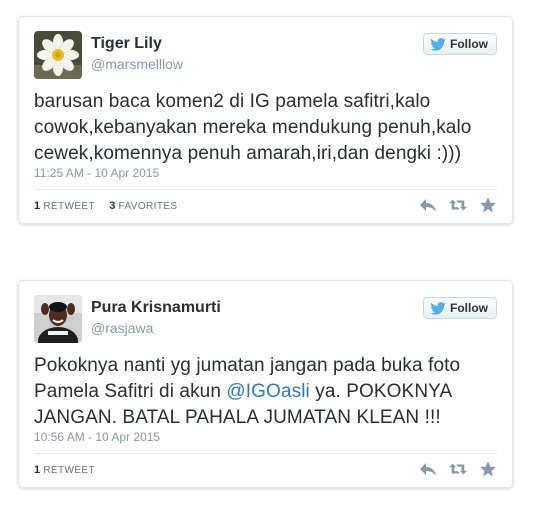 The image size is (533, 509). I want to click on user-handle: @rasjawa, so click(122, 328).